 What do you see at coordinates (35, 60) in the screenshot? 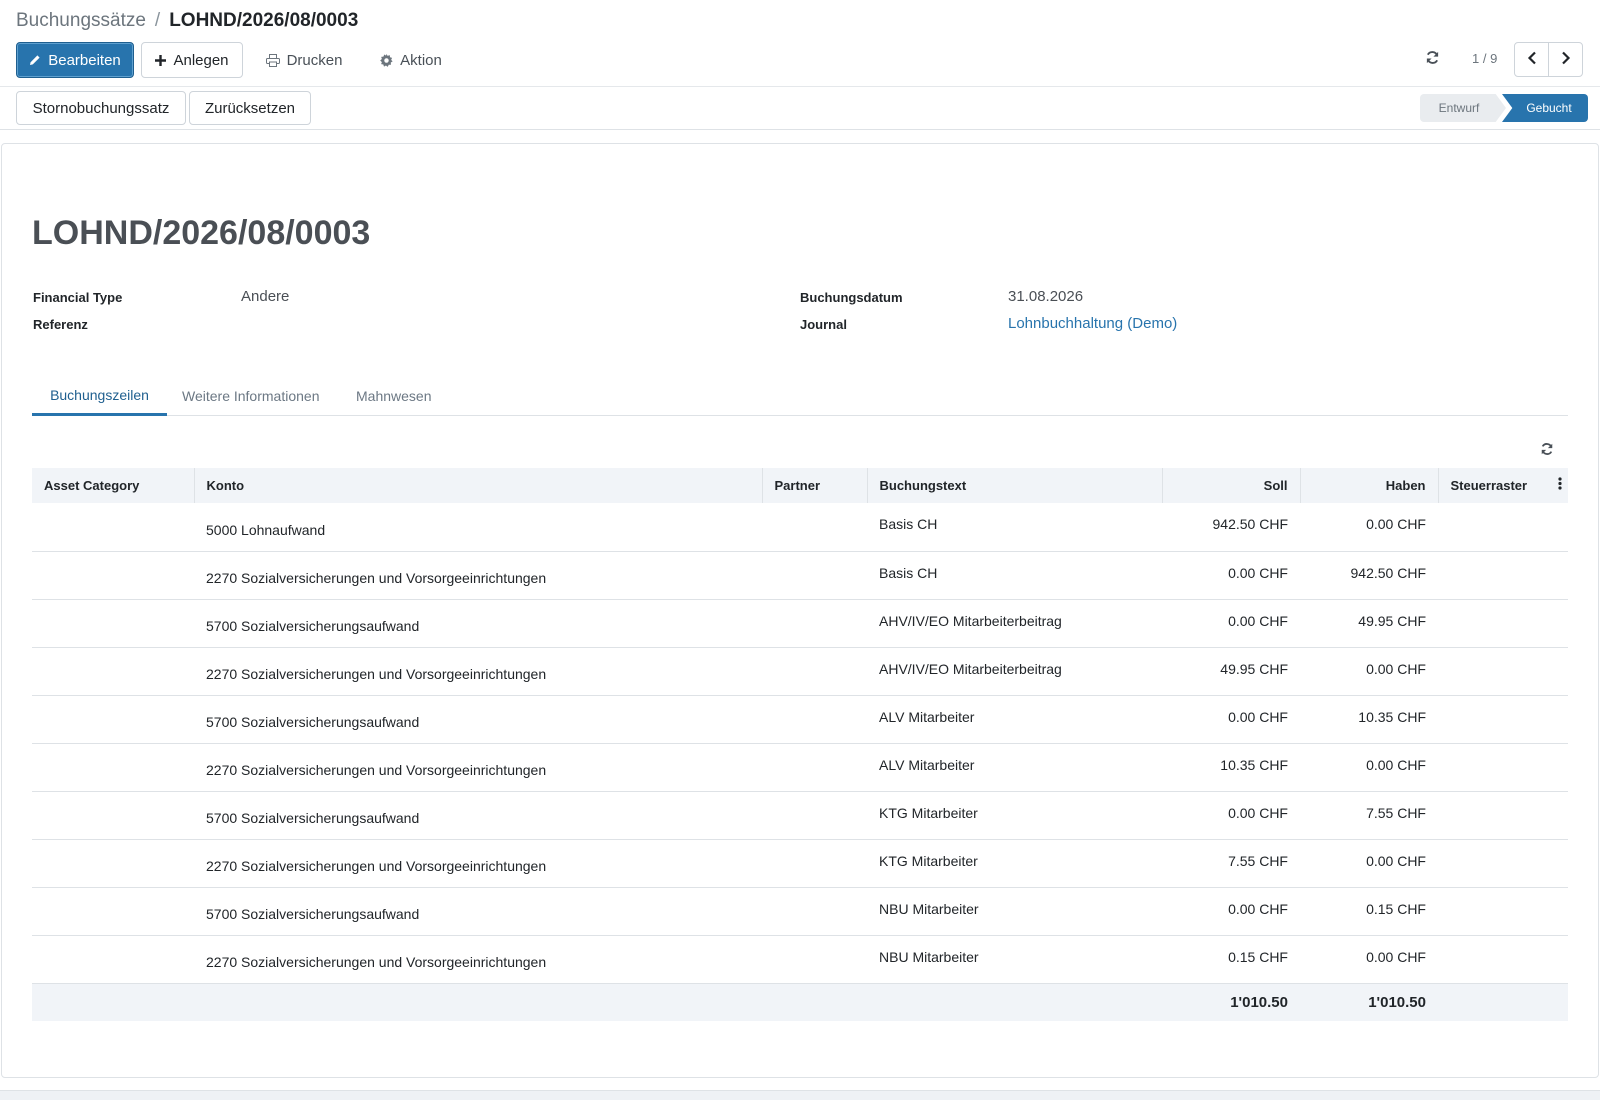
I see `pencil-icon` at bounding box center [35, 60].